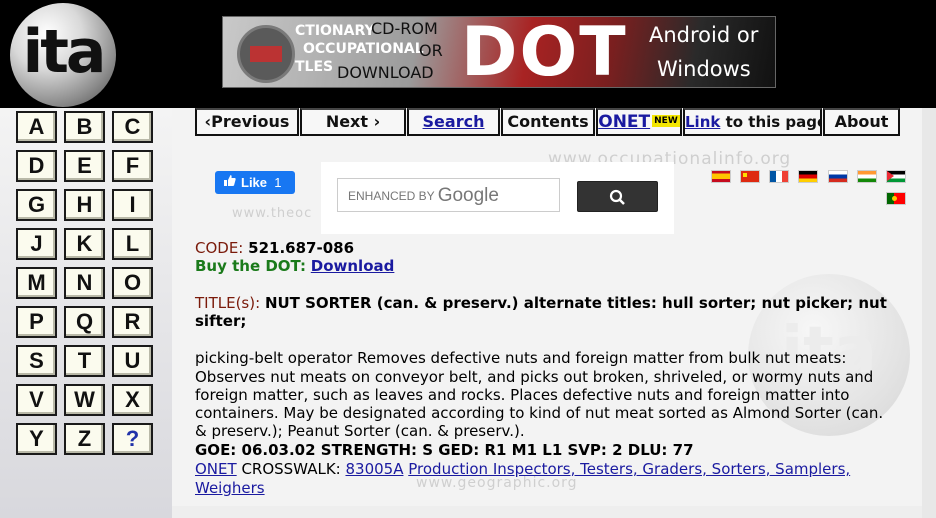  What do you see at coordinates (84, 400) in the screenshot?
I see `letter-button-w: W` at bounding box center [84, 400].